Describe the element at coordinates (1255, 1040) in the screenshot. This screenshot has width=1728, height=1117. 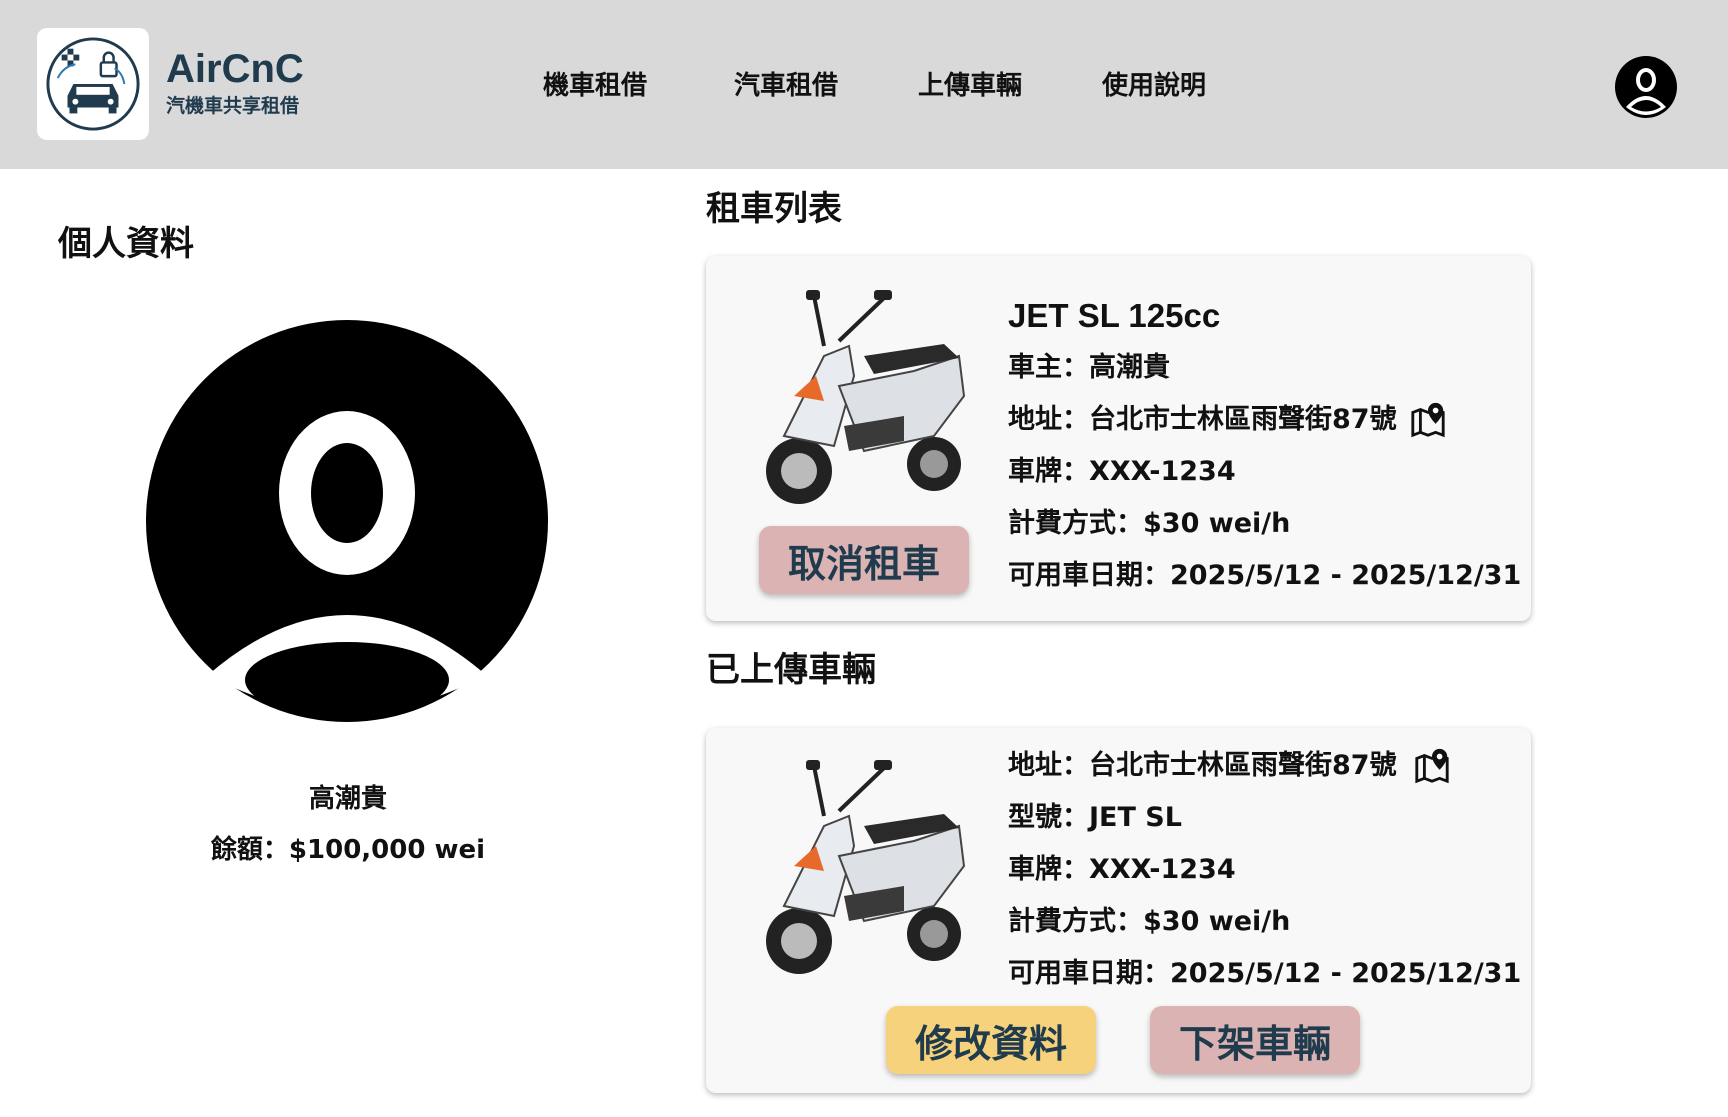
I see `remove-vehicle-button: 下架車輛` at that location.